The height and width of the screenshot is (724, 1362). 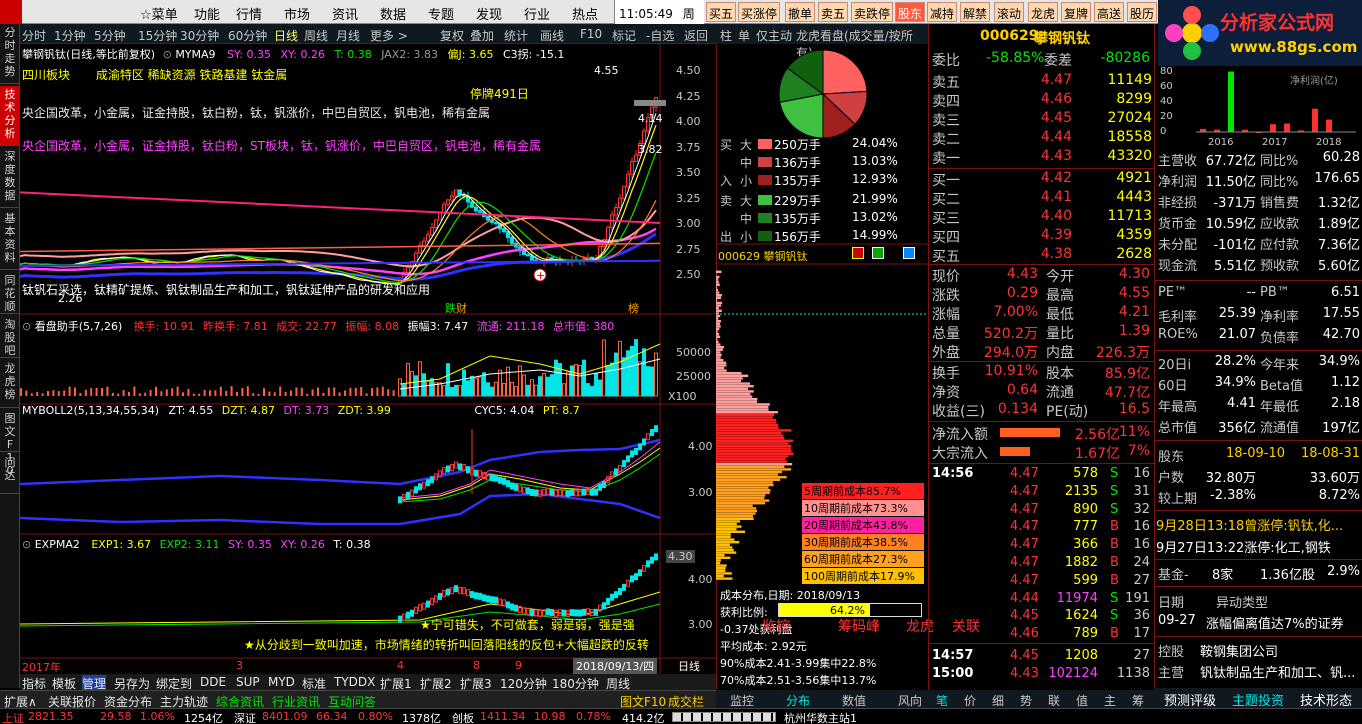 I want to click on period-tab: 更多 >, so click(x=389, y=35).